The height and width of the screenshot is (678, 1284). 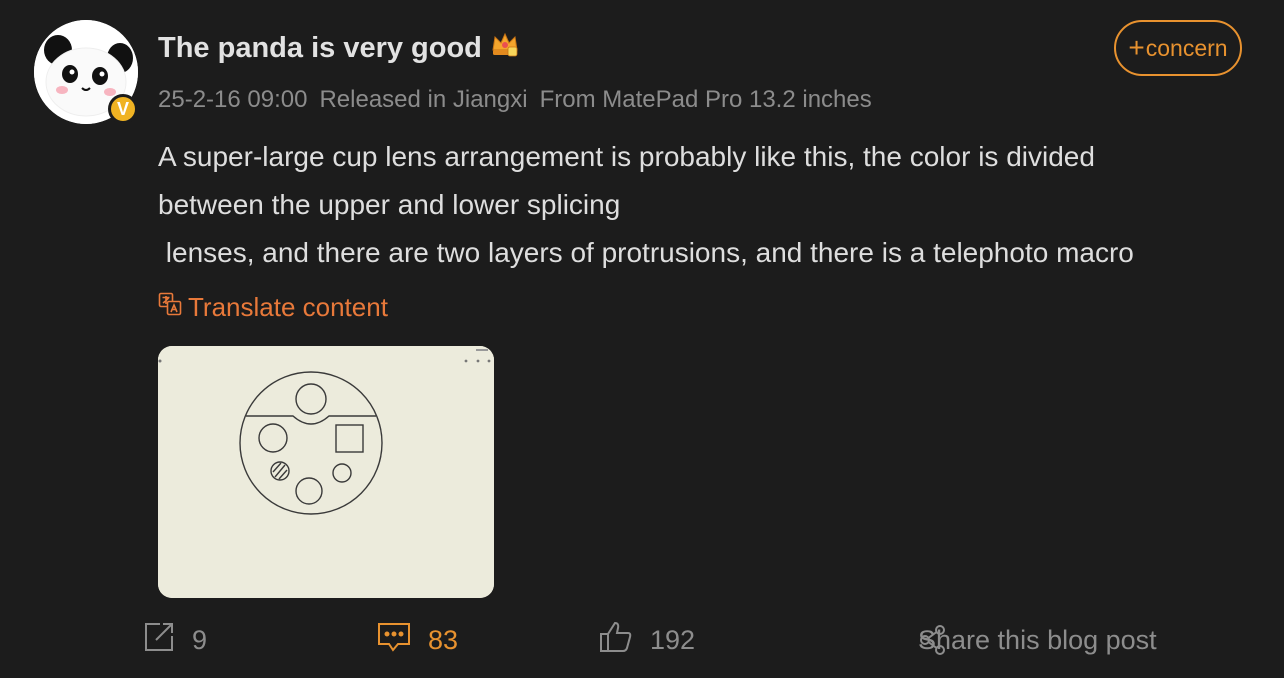 I want to click on post-image, so click(x=326, y=472).